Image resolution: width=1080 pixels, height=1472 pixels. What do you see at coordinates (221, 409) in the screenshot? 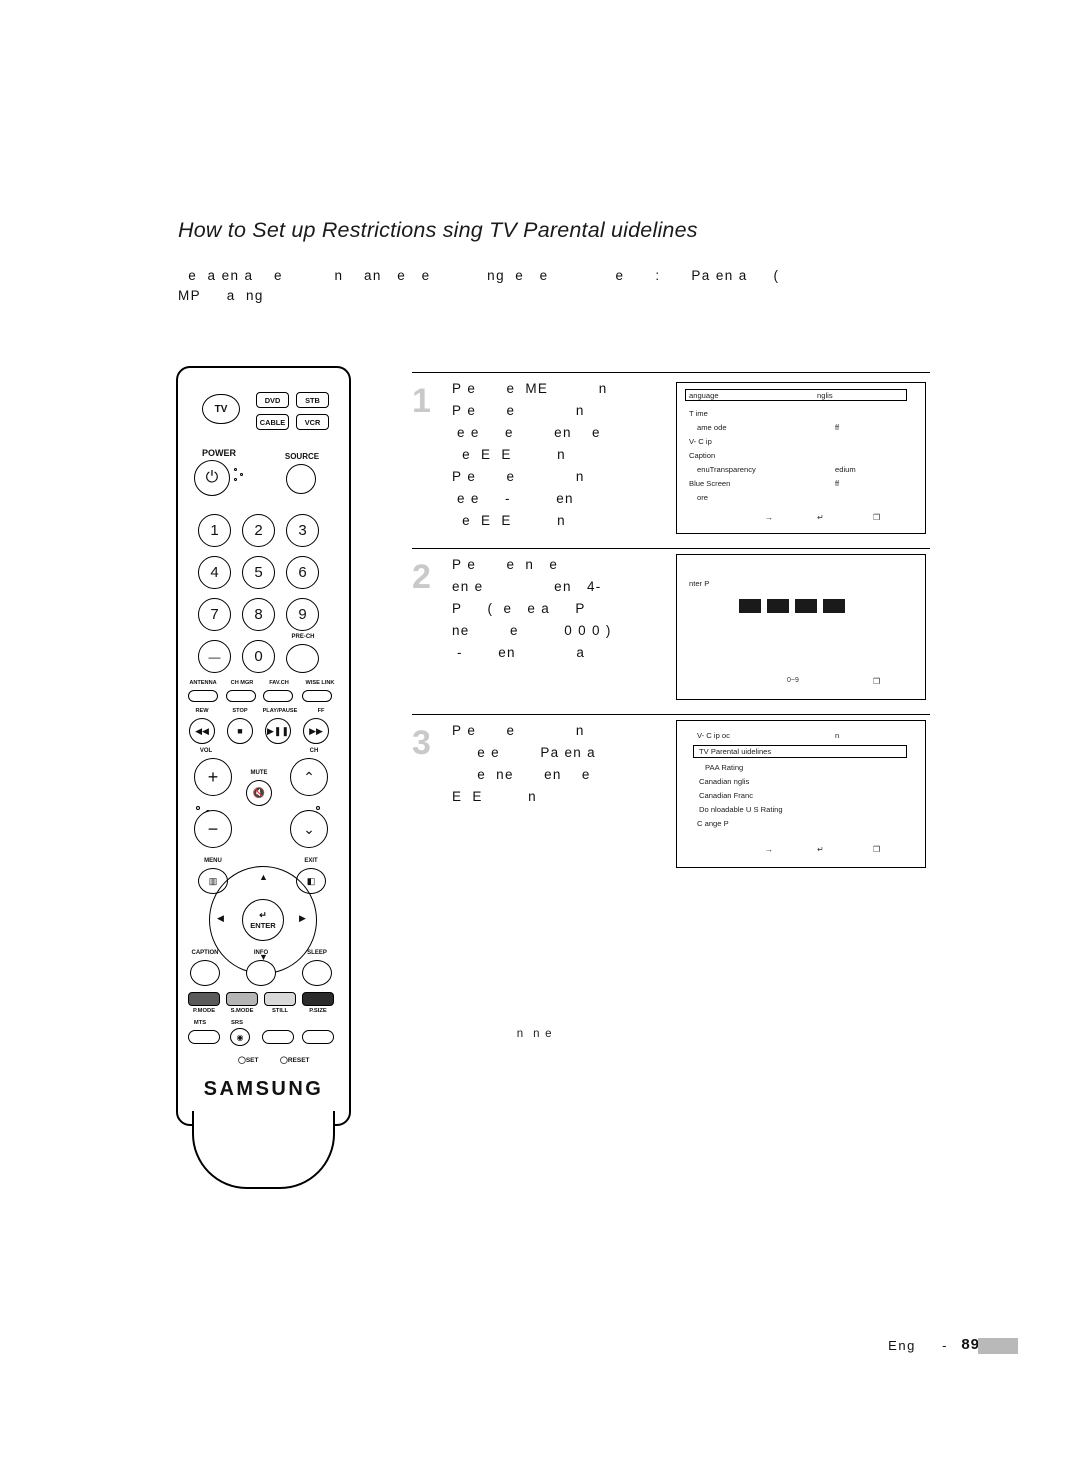
I see `remote-tv-button: TV` at bounding box center [221, 409].